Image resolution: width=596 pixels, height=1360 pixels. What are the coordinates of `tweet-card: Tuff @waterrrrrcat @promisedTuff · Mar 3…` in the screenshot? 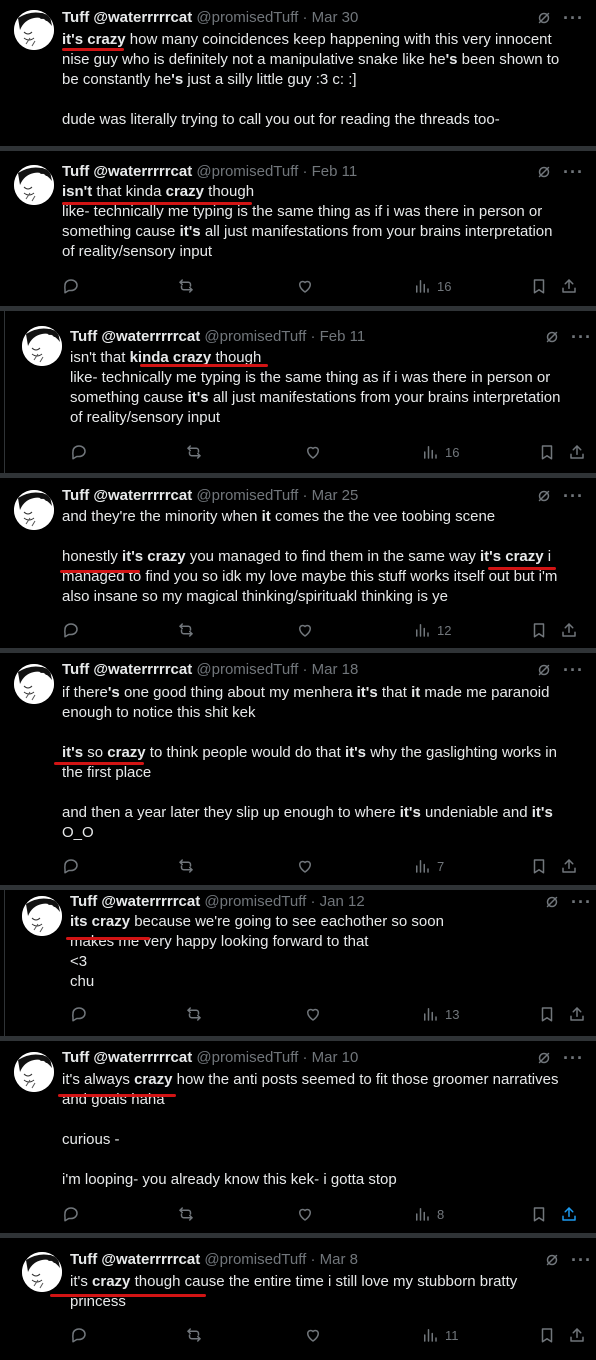 It's located at (298, 73).